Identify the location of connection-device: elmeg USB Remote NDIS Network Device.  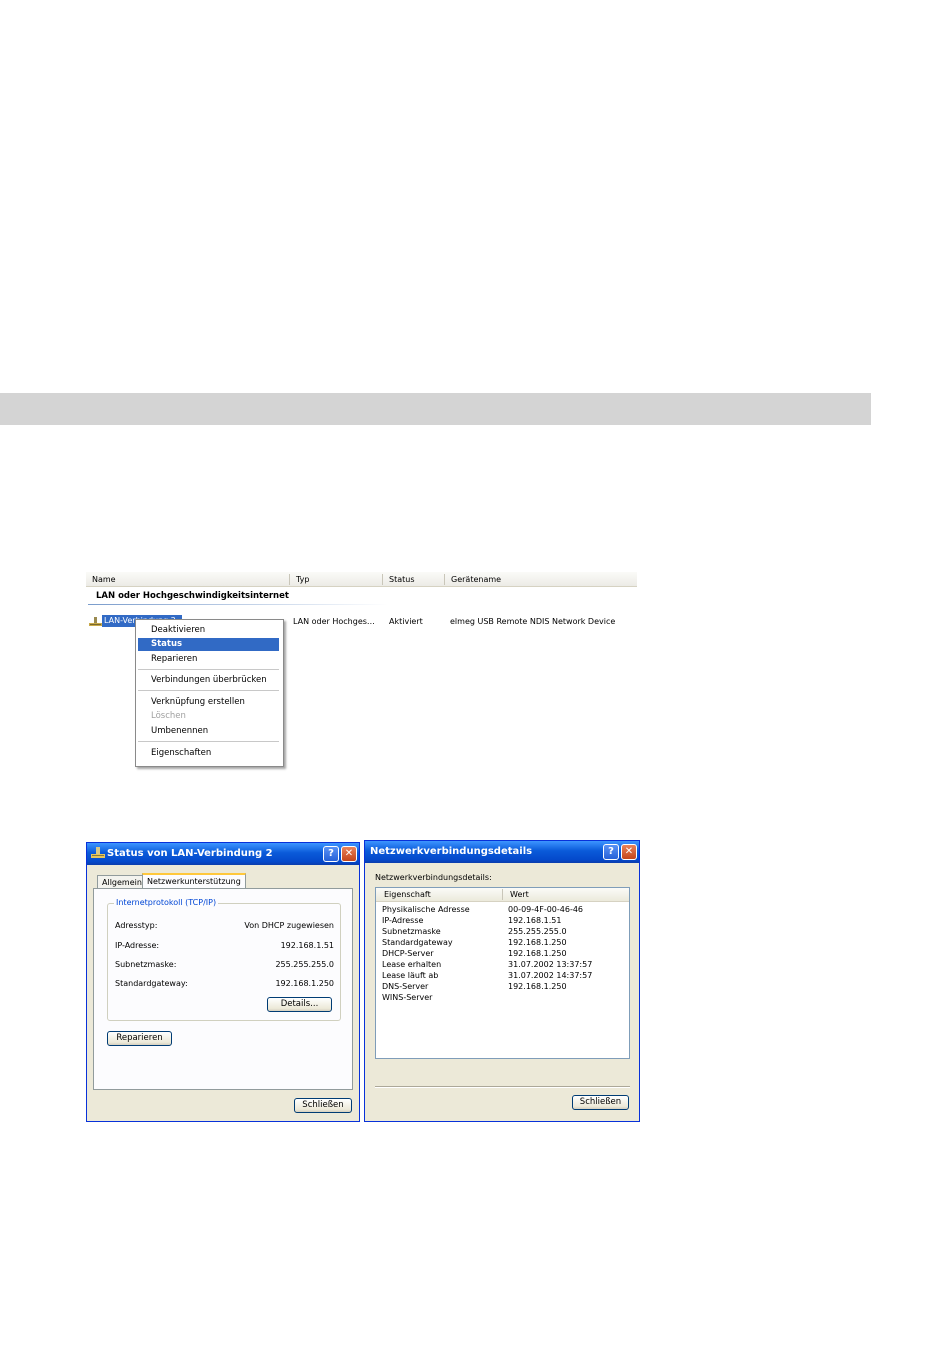
(533, 621).